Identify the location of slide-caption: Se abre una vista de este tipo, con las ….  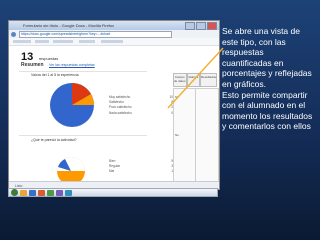
(270, 79).